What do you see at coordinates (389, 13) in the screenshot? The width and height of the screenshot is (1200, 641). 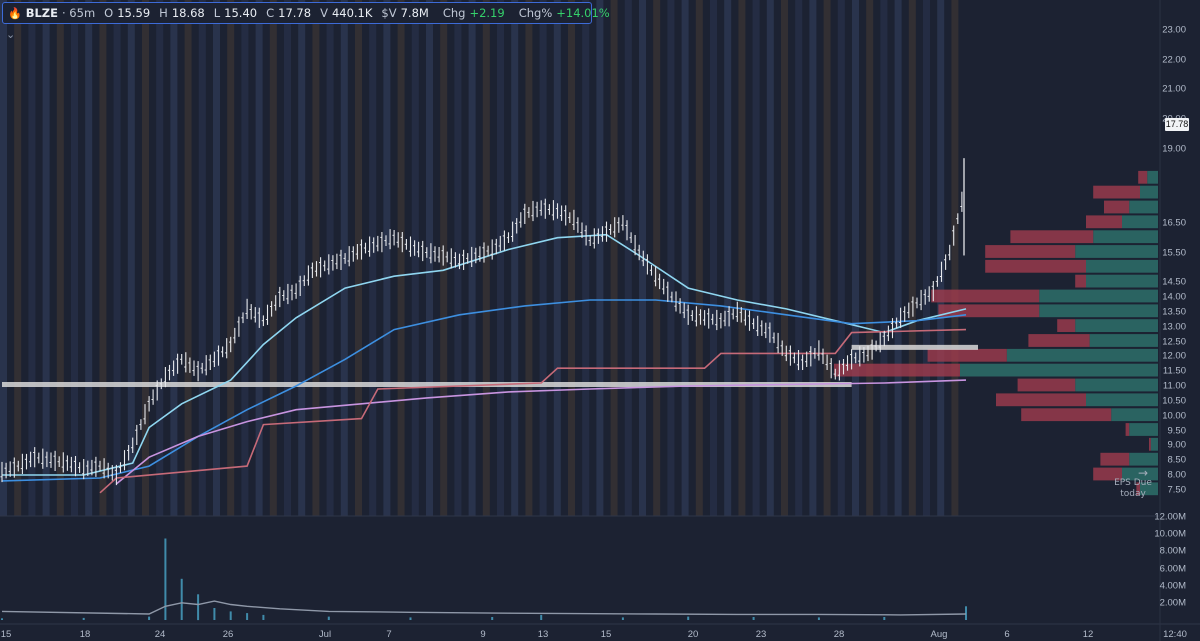 I see `dollar-volume-label: $V` at bounding box center [389, 13].